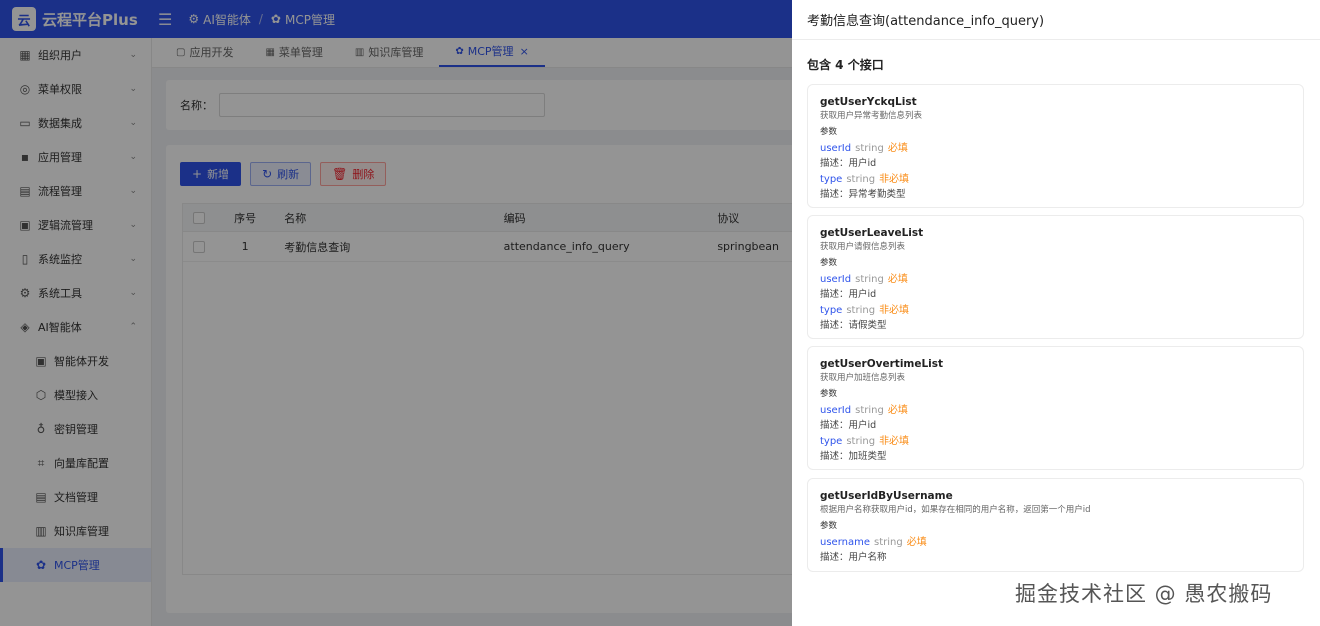 This screenshot has height=626, width=1320. What do you see at coordinates (853, 557) in the screenshot?
I see `param-description: 描述：用户名称` at bounding box center [853, 557].